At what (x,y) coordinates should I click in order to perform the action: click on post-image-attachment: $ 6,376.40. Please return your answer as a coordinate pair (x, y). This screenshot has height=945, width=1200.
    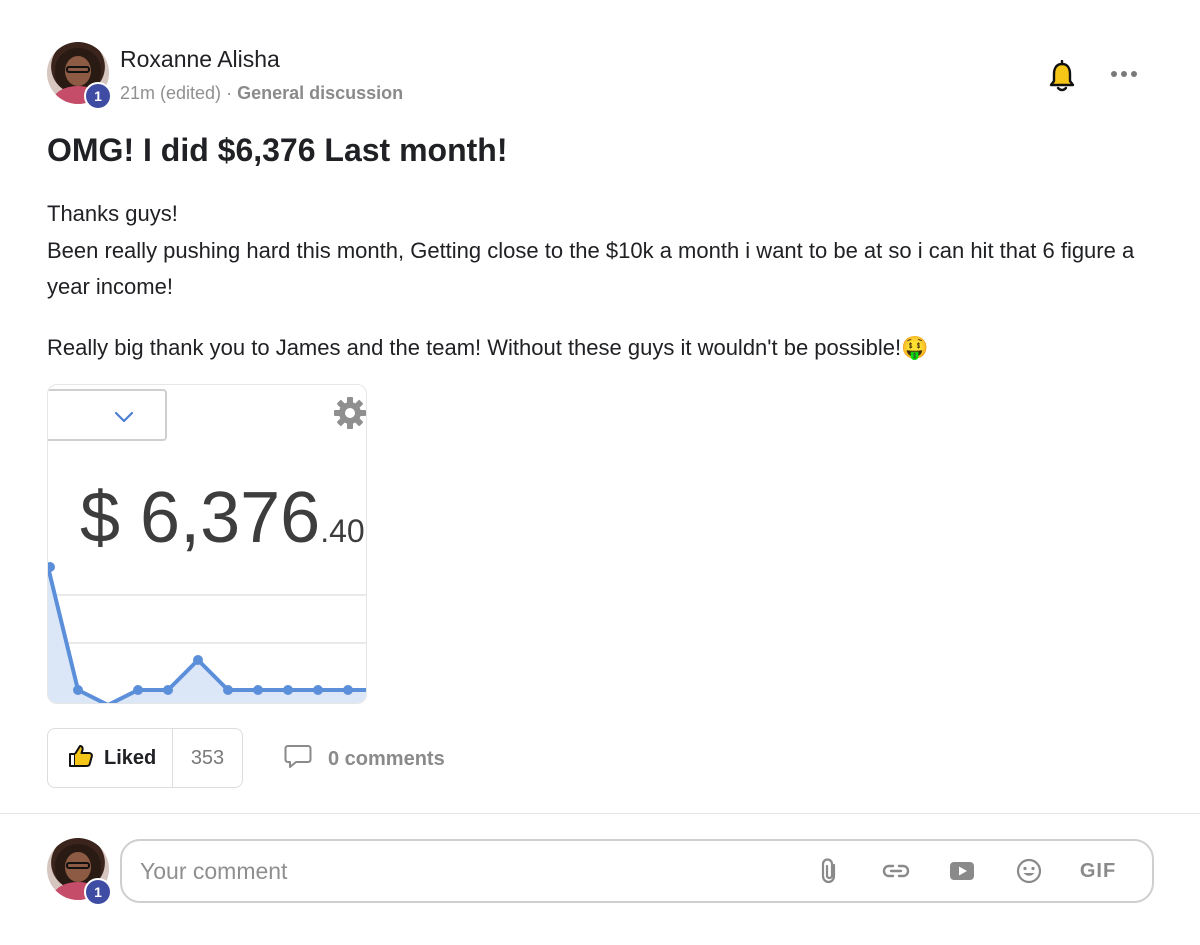
    Looking at the image, I should click on (207, 544).